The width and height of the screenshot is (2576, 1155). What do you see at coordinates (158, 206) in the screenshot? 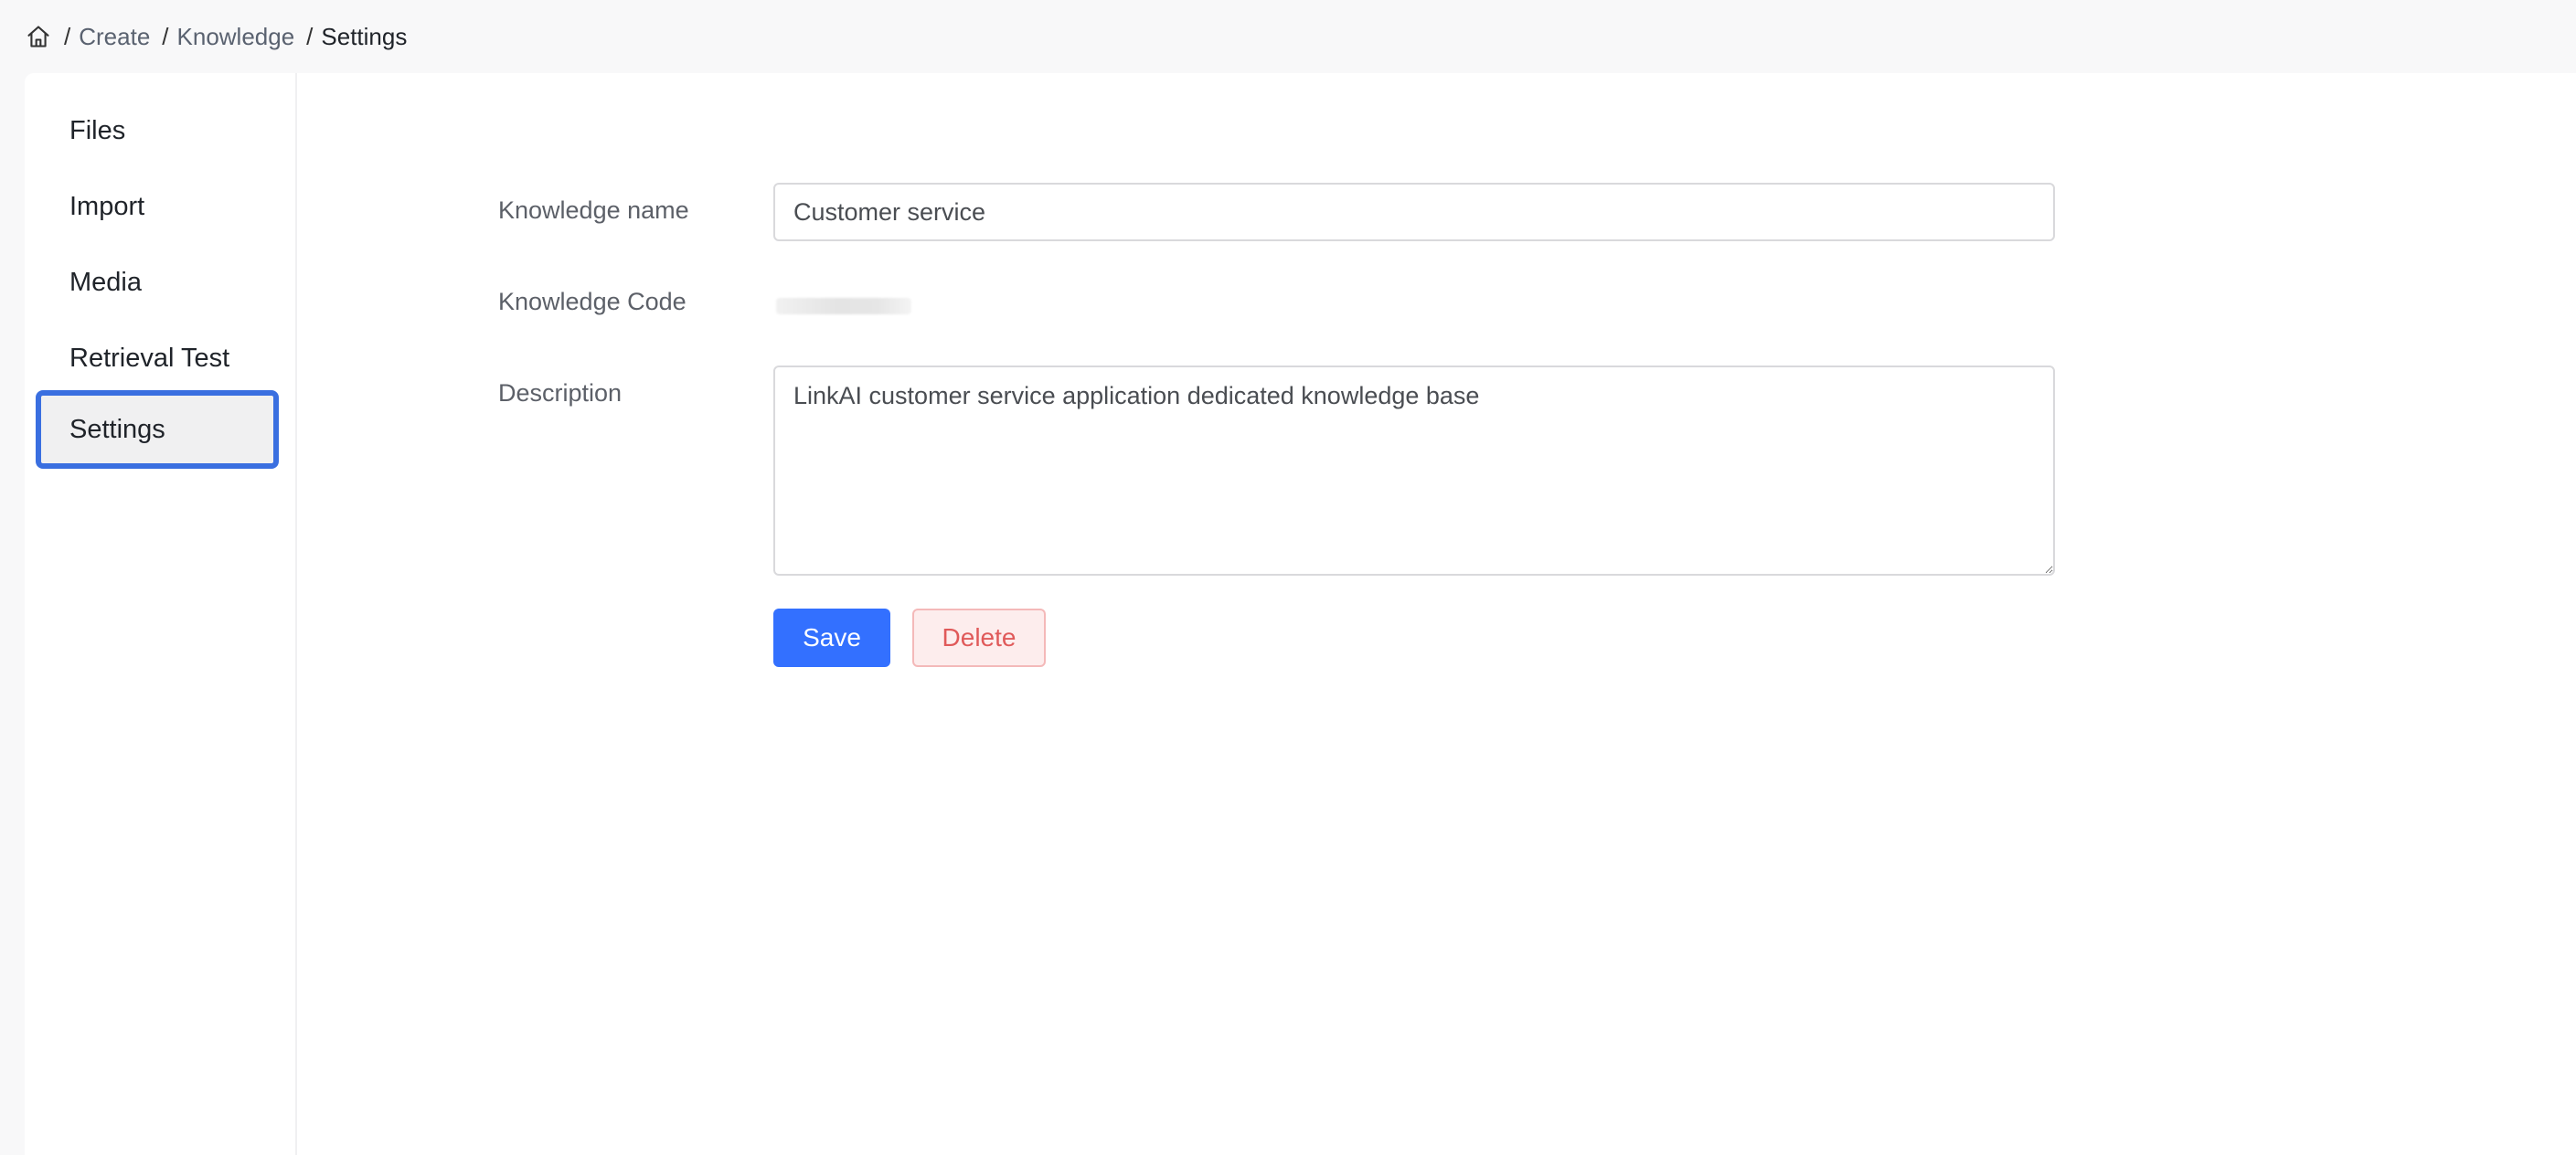
I see `sidebar-item-import: Import` at bounding box center [158, 206].